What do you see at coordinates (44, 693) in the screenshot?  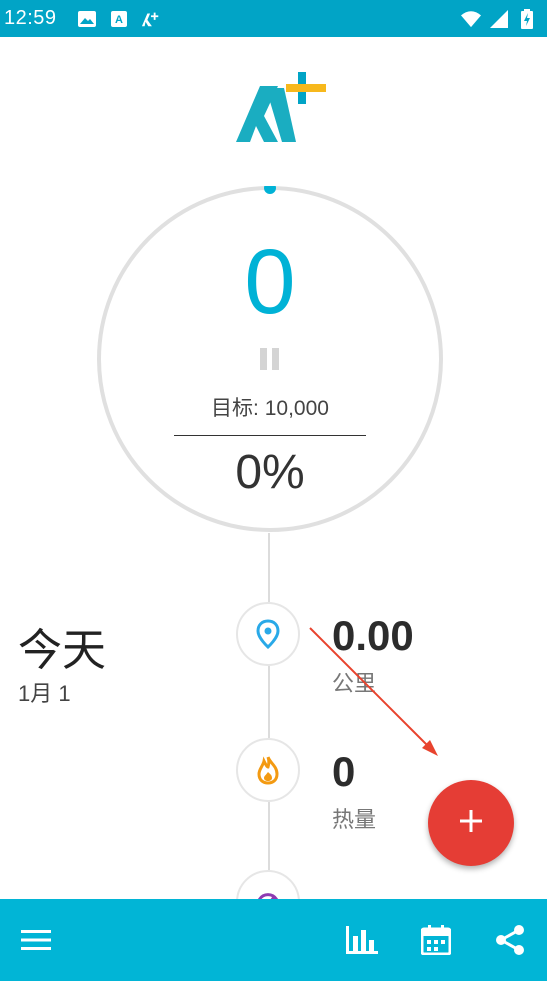 I see `day-date: 1月 1` at bounding box center [44, 693].